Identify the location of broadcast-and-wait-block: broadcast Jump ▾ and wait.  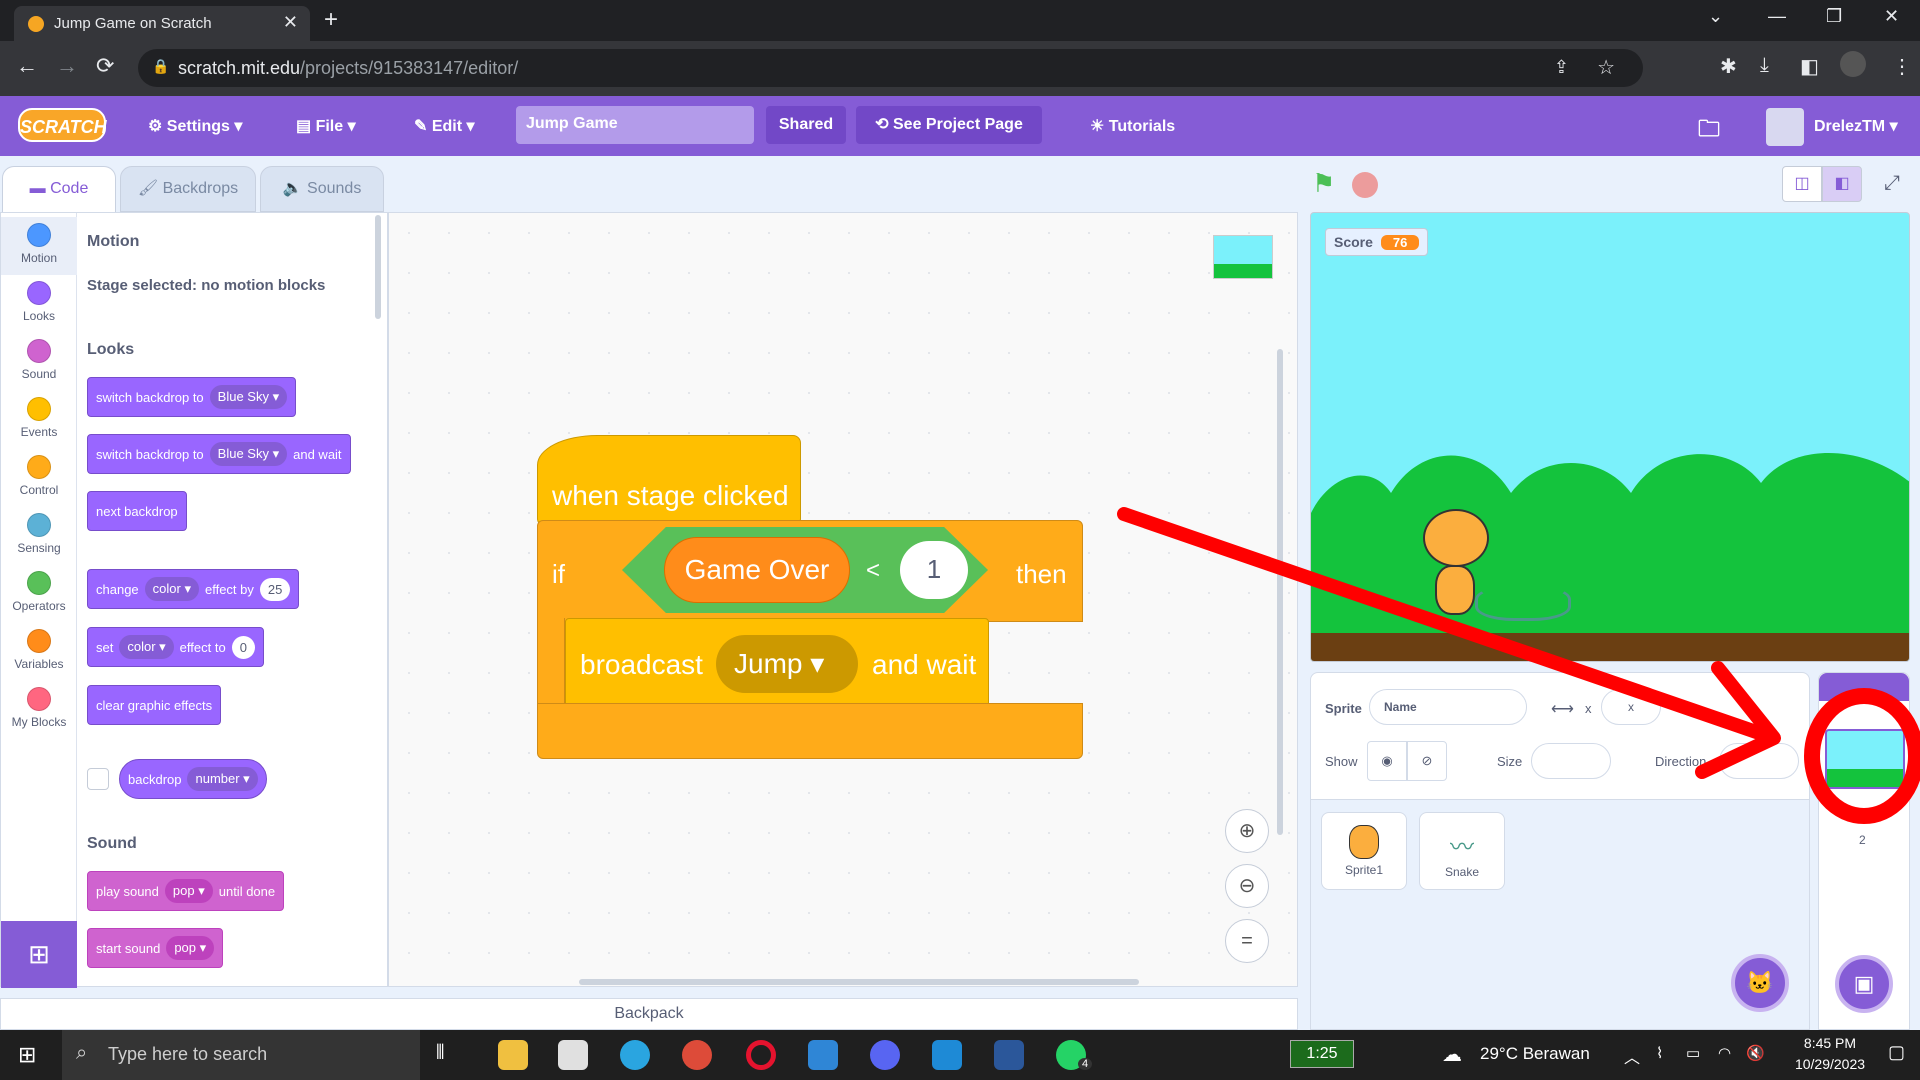
(777, 664).